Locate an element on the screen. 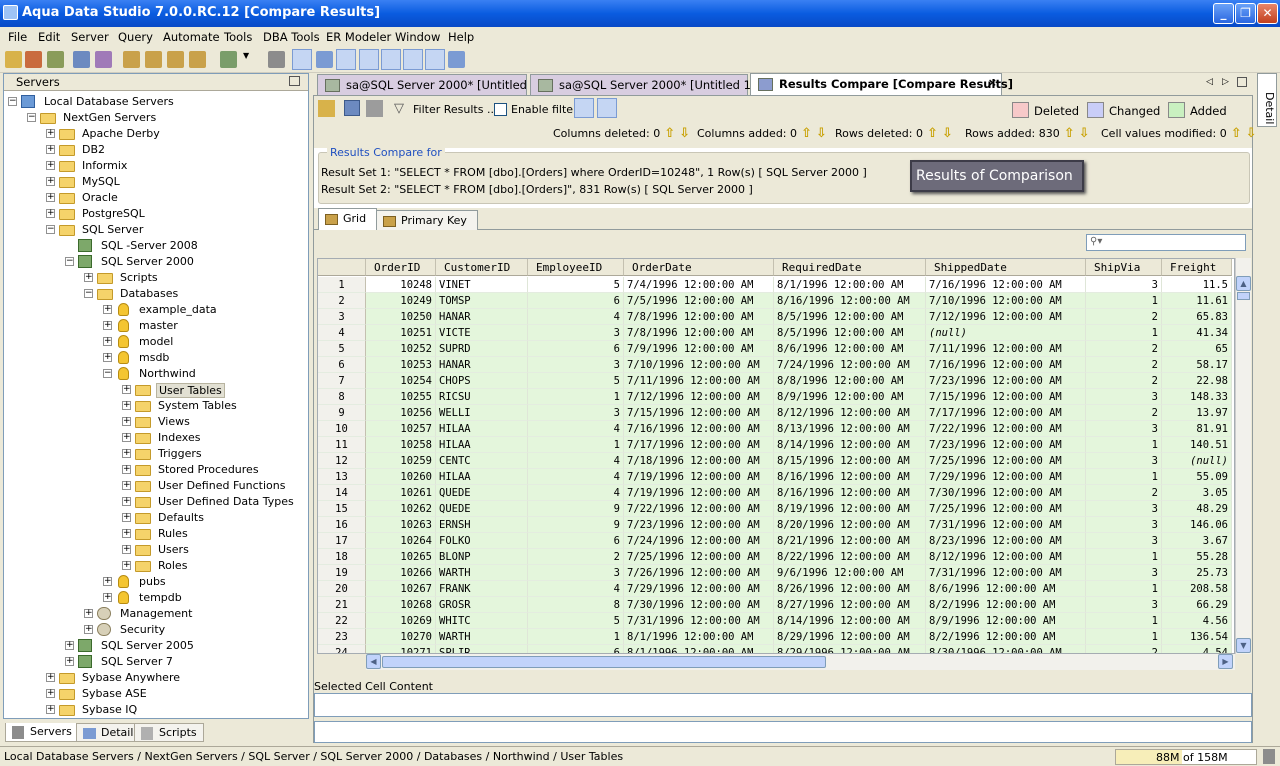  server-properties-icon is located at coordinates (81, 59).